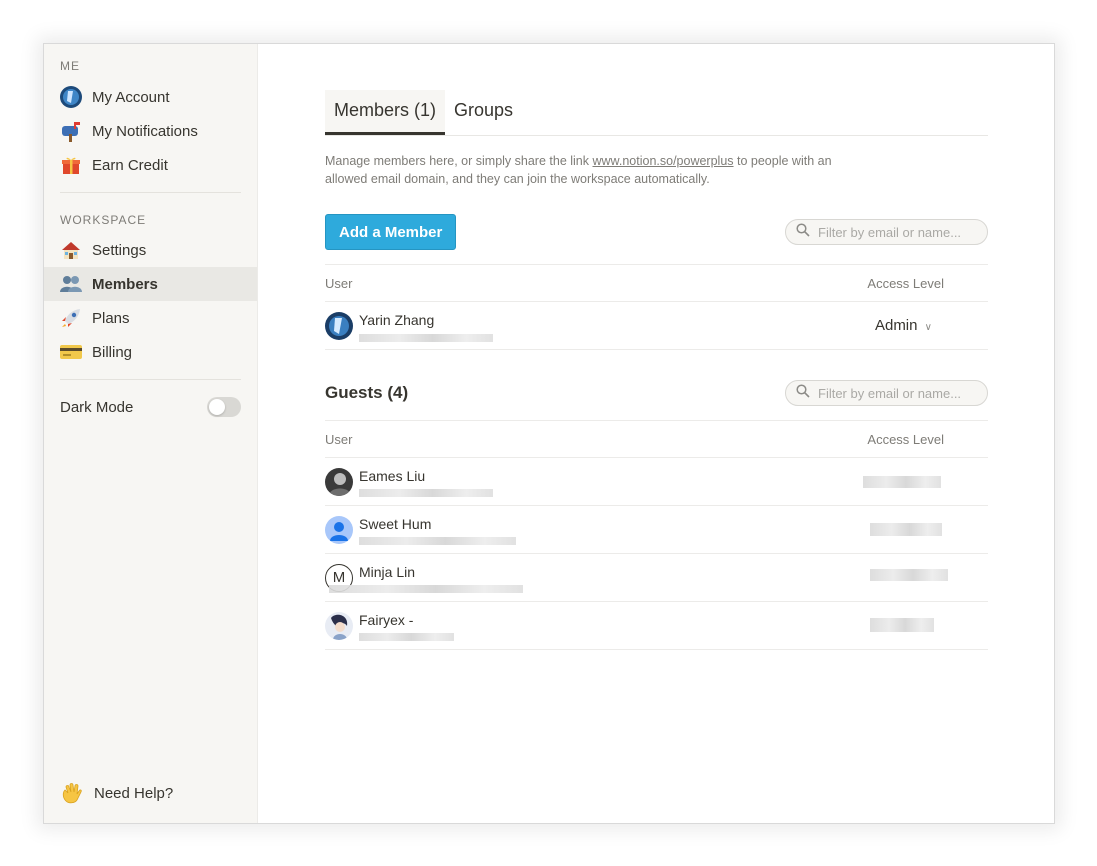 This screenshot has height=866, width=1097. Describe the element at coordinates (385, 112) in the screenshot. I see `tab-members: Members (1)` at that location.